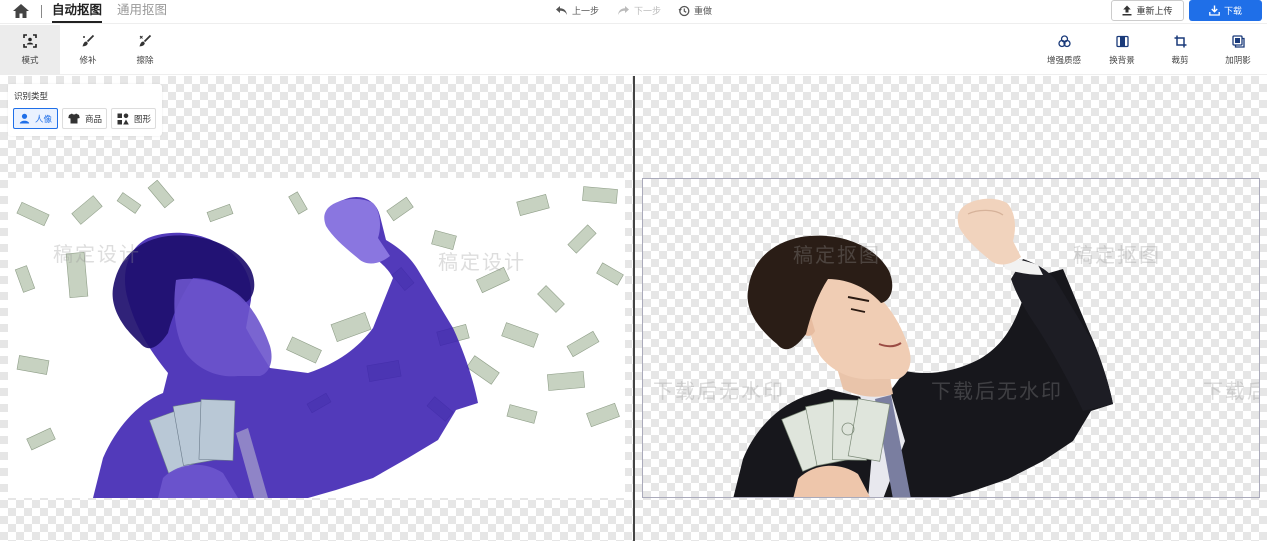 The height and width of the screenshot is (541, 1267). Describe the element at coordinates (1237, 50) in the screenshot. I see `tool-shadow: 加阴影` at that location.